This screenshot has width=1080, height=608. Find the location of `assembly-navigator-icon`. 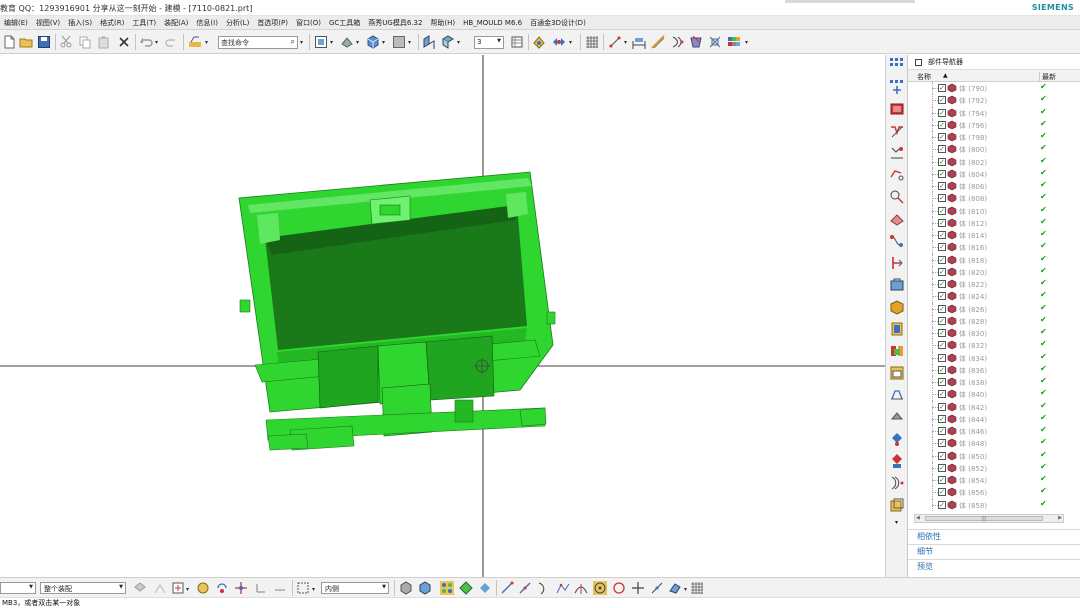

assembly-navigator-icon is located at coordinates (897, 65).